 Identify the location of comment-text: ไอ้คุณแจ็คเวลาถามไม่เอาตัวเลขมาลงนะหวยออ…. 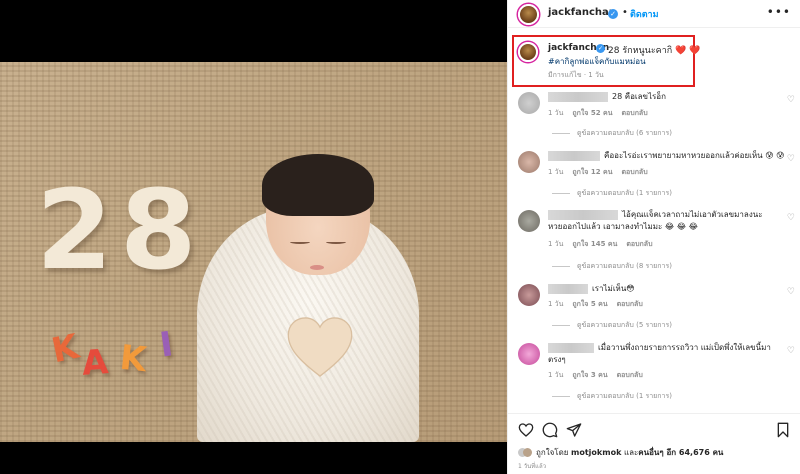
(655, 220).